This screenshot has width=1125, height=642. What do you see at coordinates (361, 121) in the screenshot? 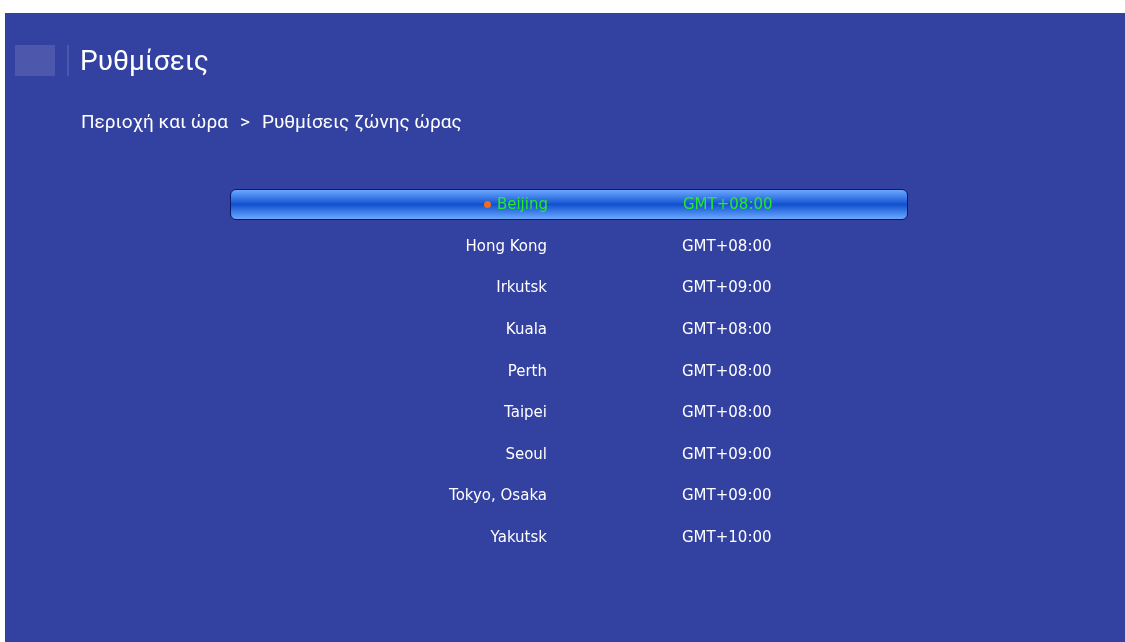
I see `breadcrumb-current: Ρυθμίσεις ζώνης ώρας` at bounding box center [361, 121].